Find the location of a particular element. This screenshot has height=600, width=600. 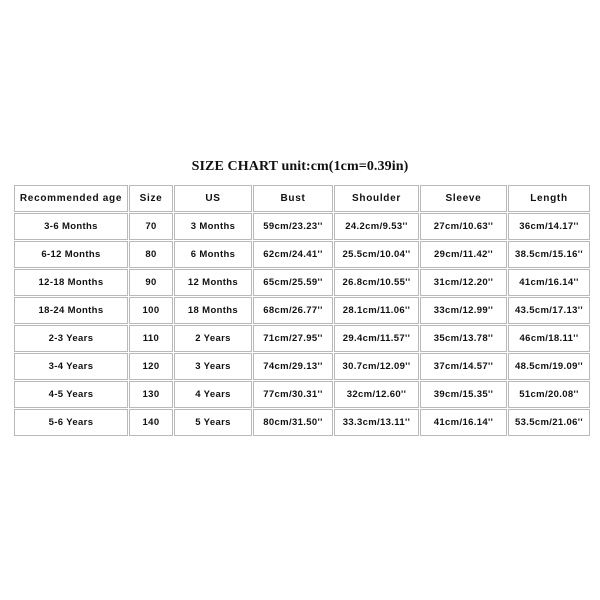

cell-shoulder: 29.4cm/11.57'' is located at coordinates (376, 338).